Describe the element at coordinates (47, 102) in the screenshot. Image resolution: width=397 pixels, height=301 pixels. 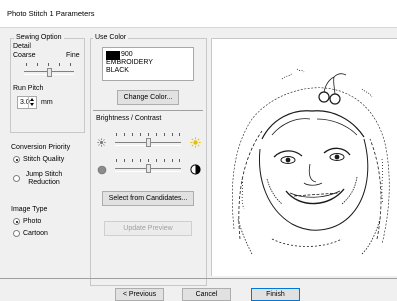
I see `run-pitch-unit: mm` at that location.